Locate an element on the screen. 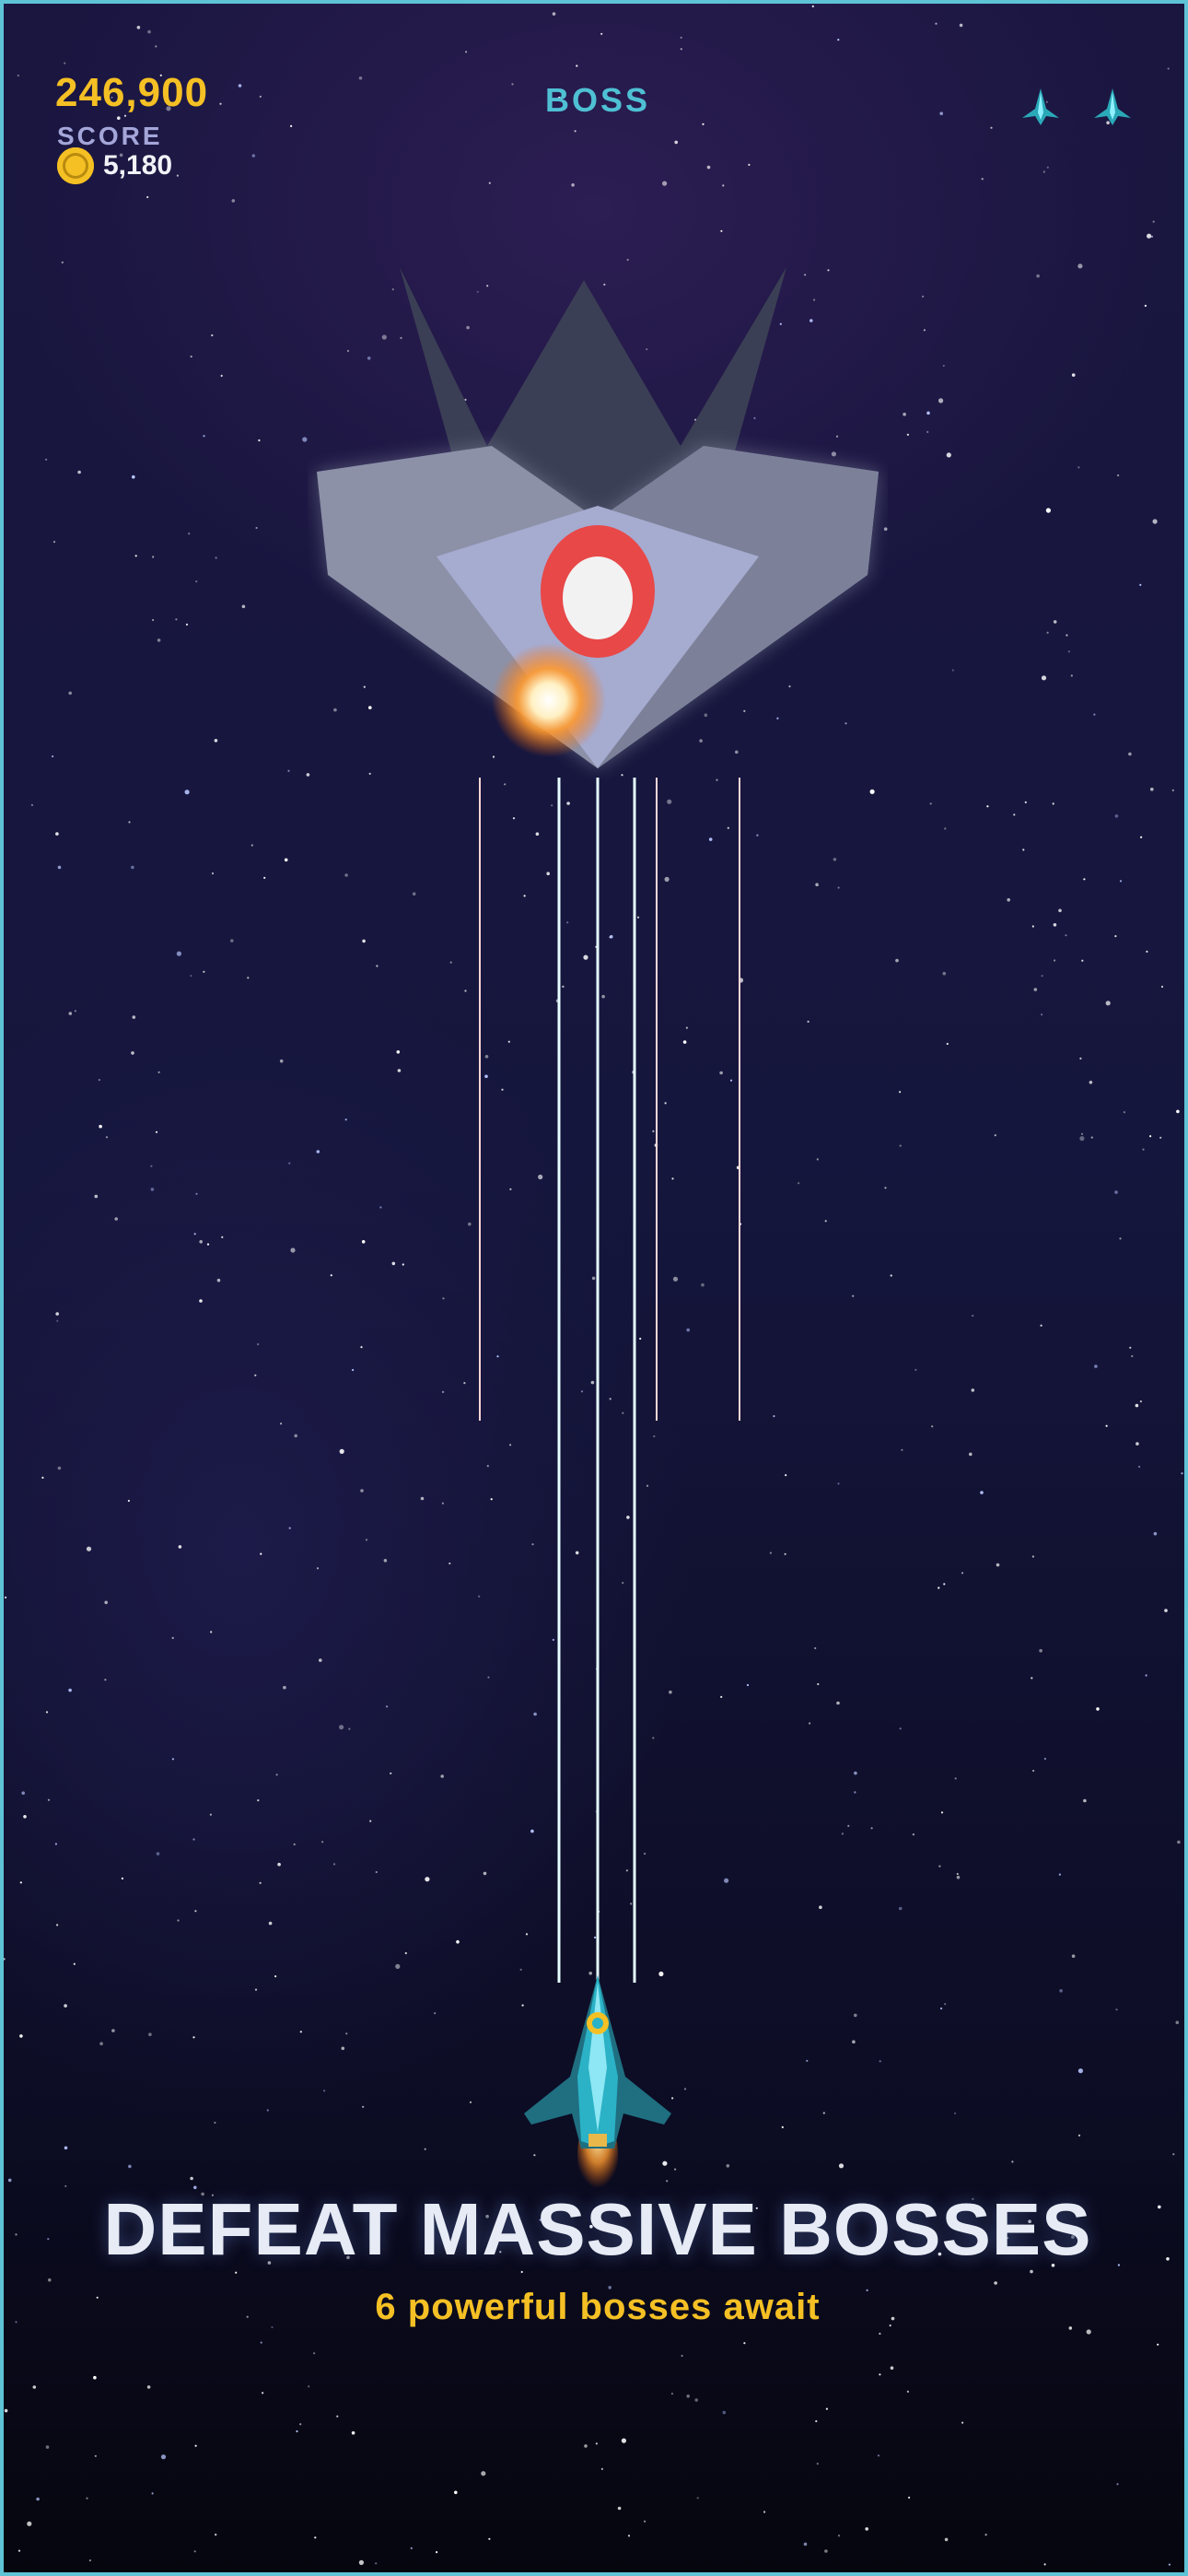  player-ship is located at coordinates (598, 2081).